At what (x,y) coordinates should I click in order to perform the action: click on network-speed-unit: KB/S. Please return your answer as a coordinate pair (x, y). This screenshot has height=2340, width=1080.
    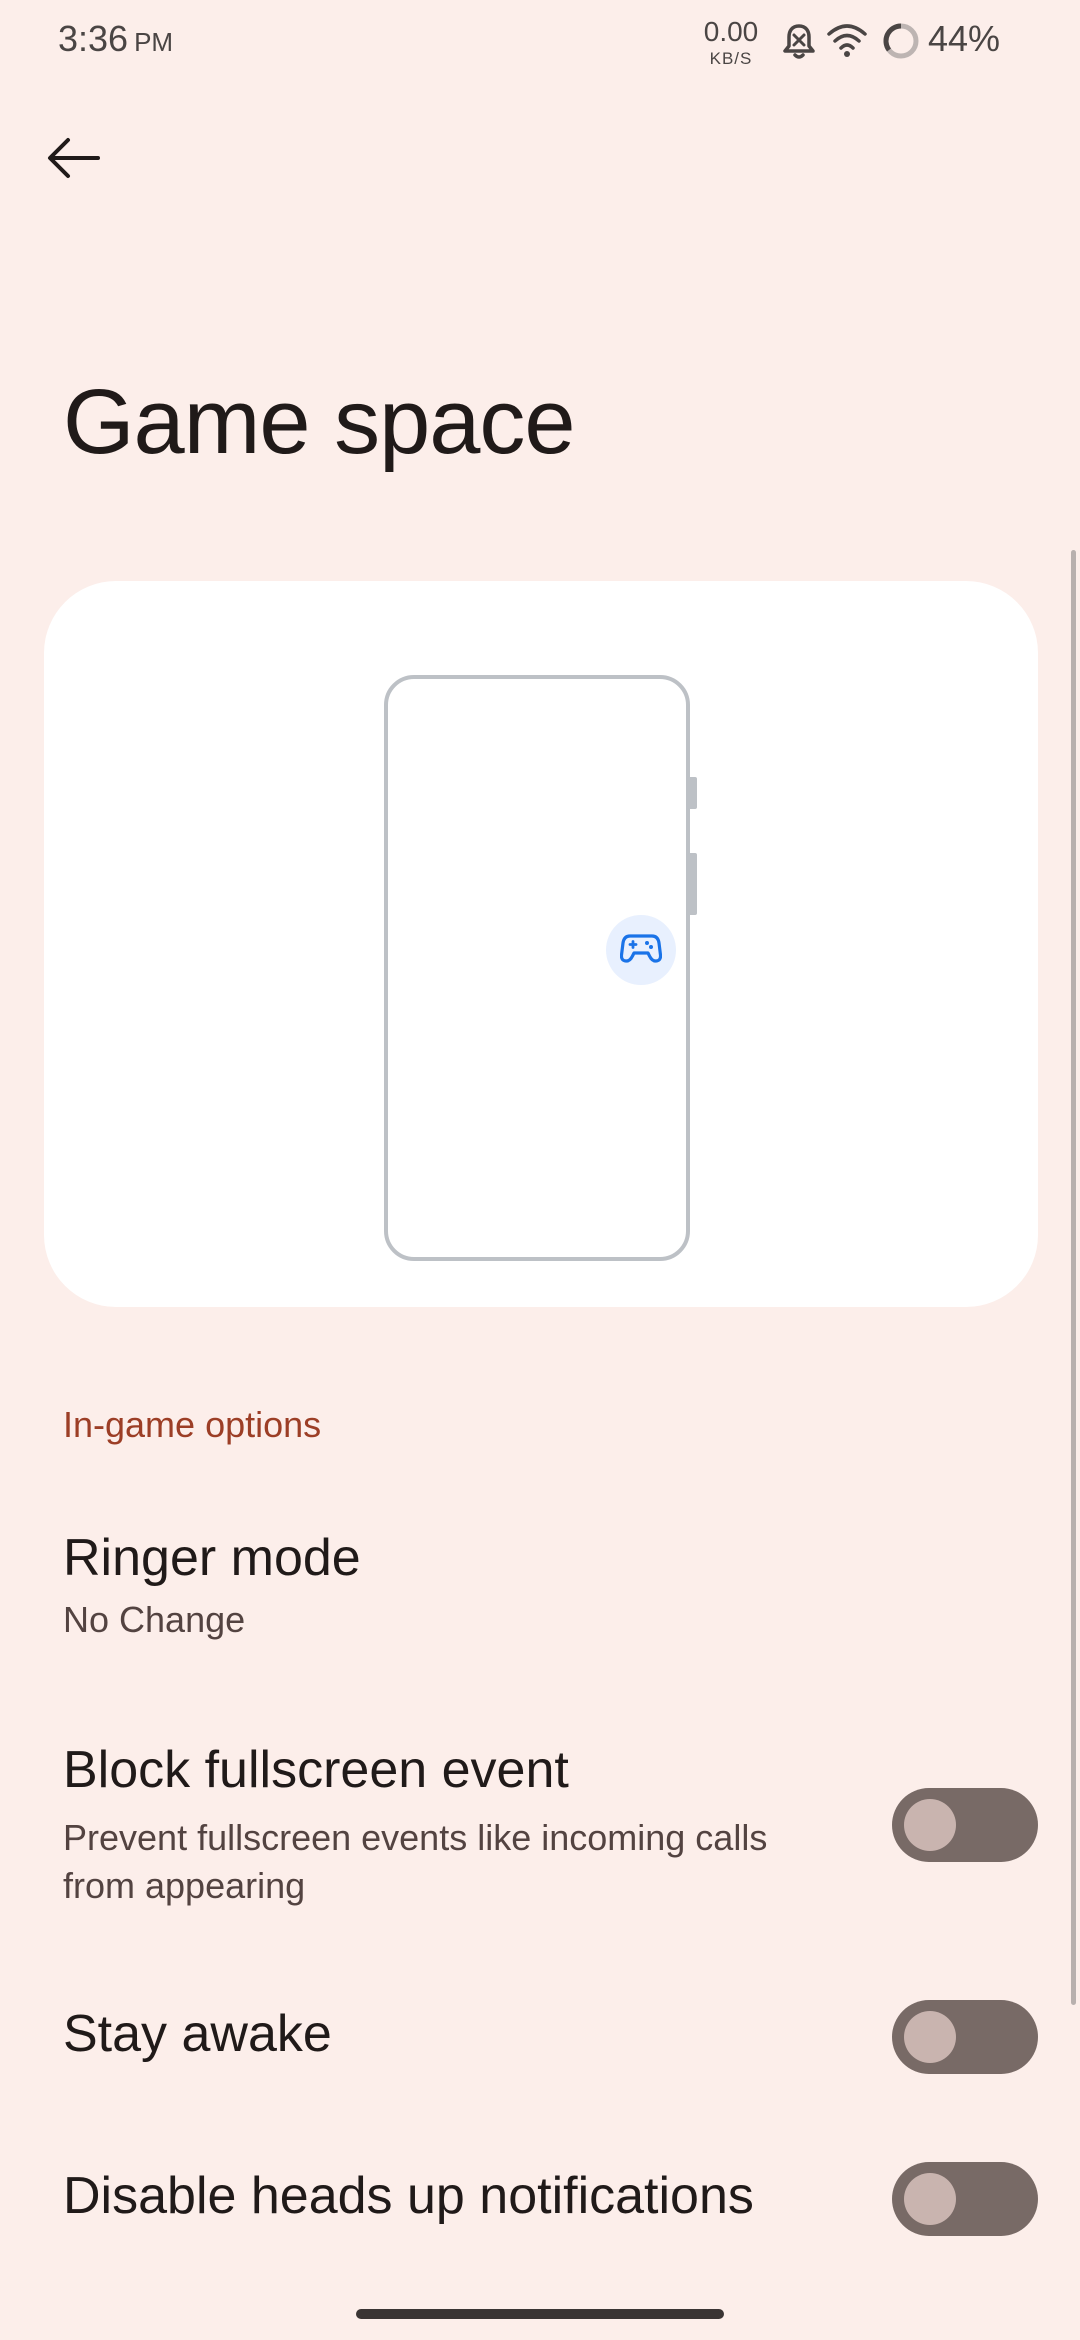
    Looking at the image, I should click on (731, 58).